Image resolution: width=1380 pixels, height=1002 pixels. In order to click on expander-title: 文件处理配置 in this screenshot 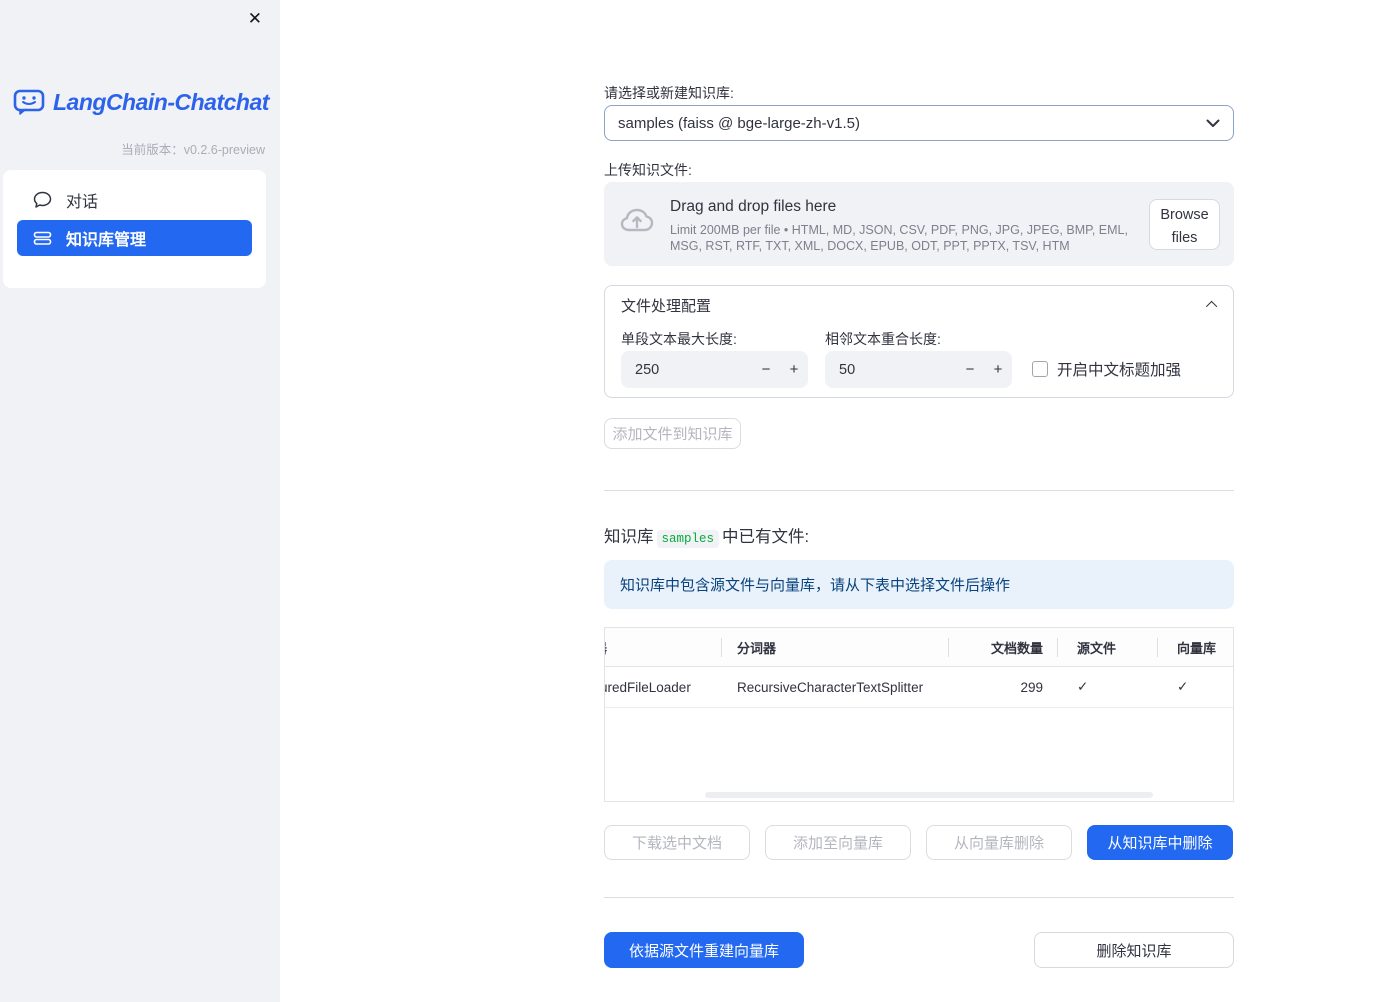, I will do `click(666, 306)`.